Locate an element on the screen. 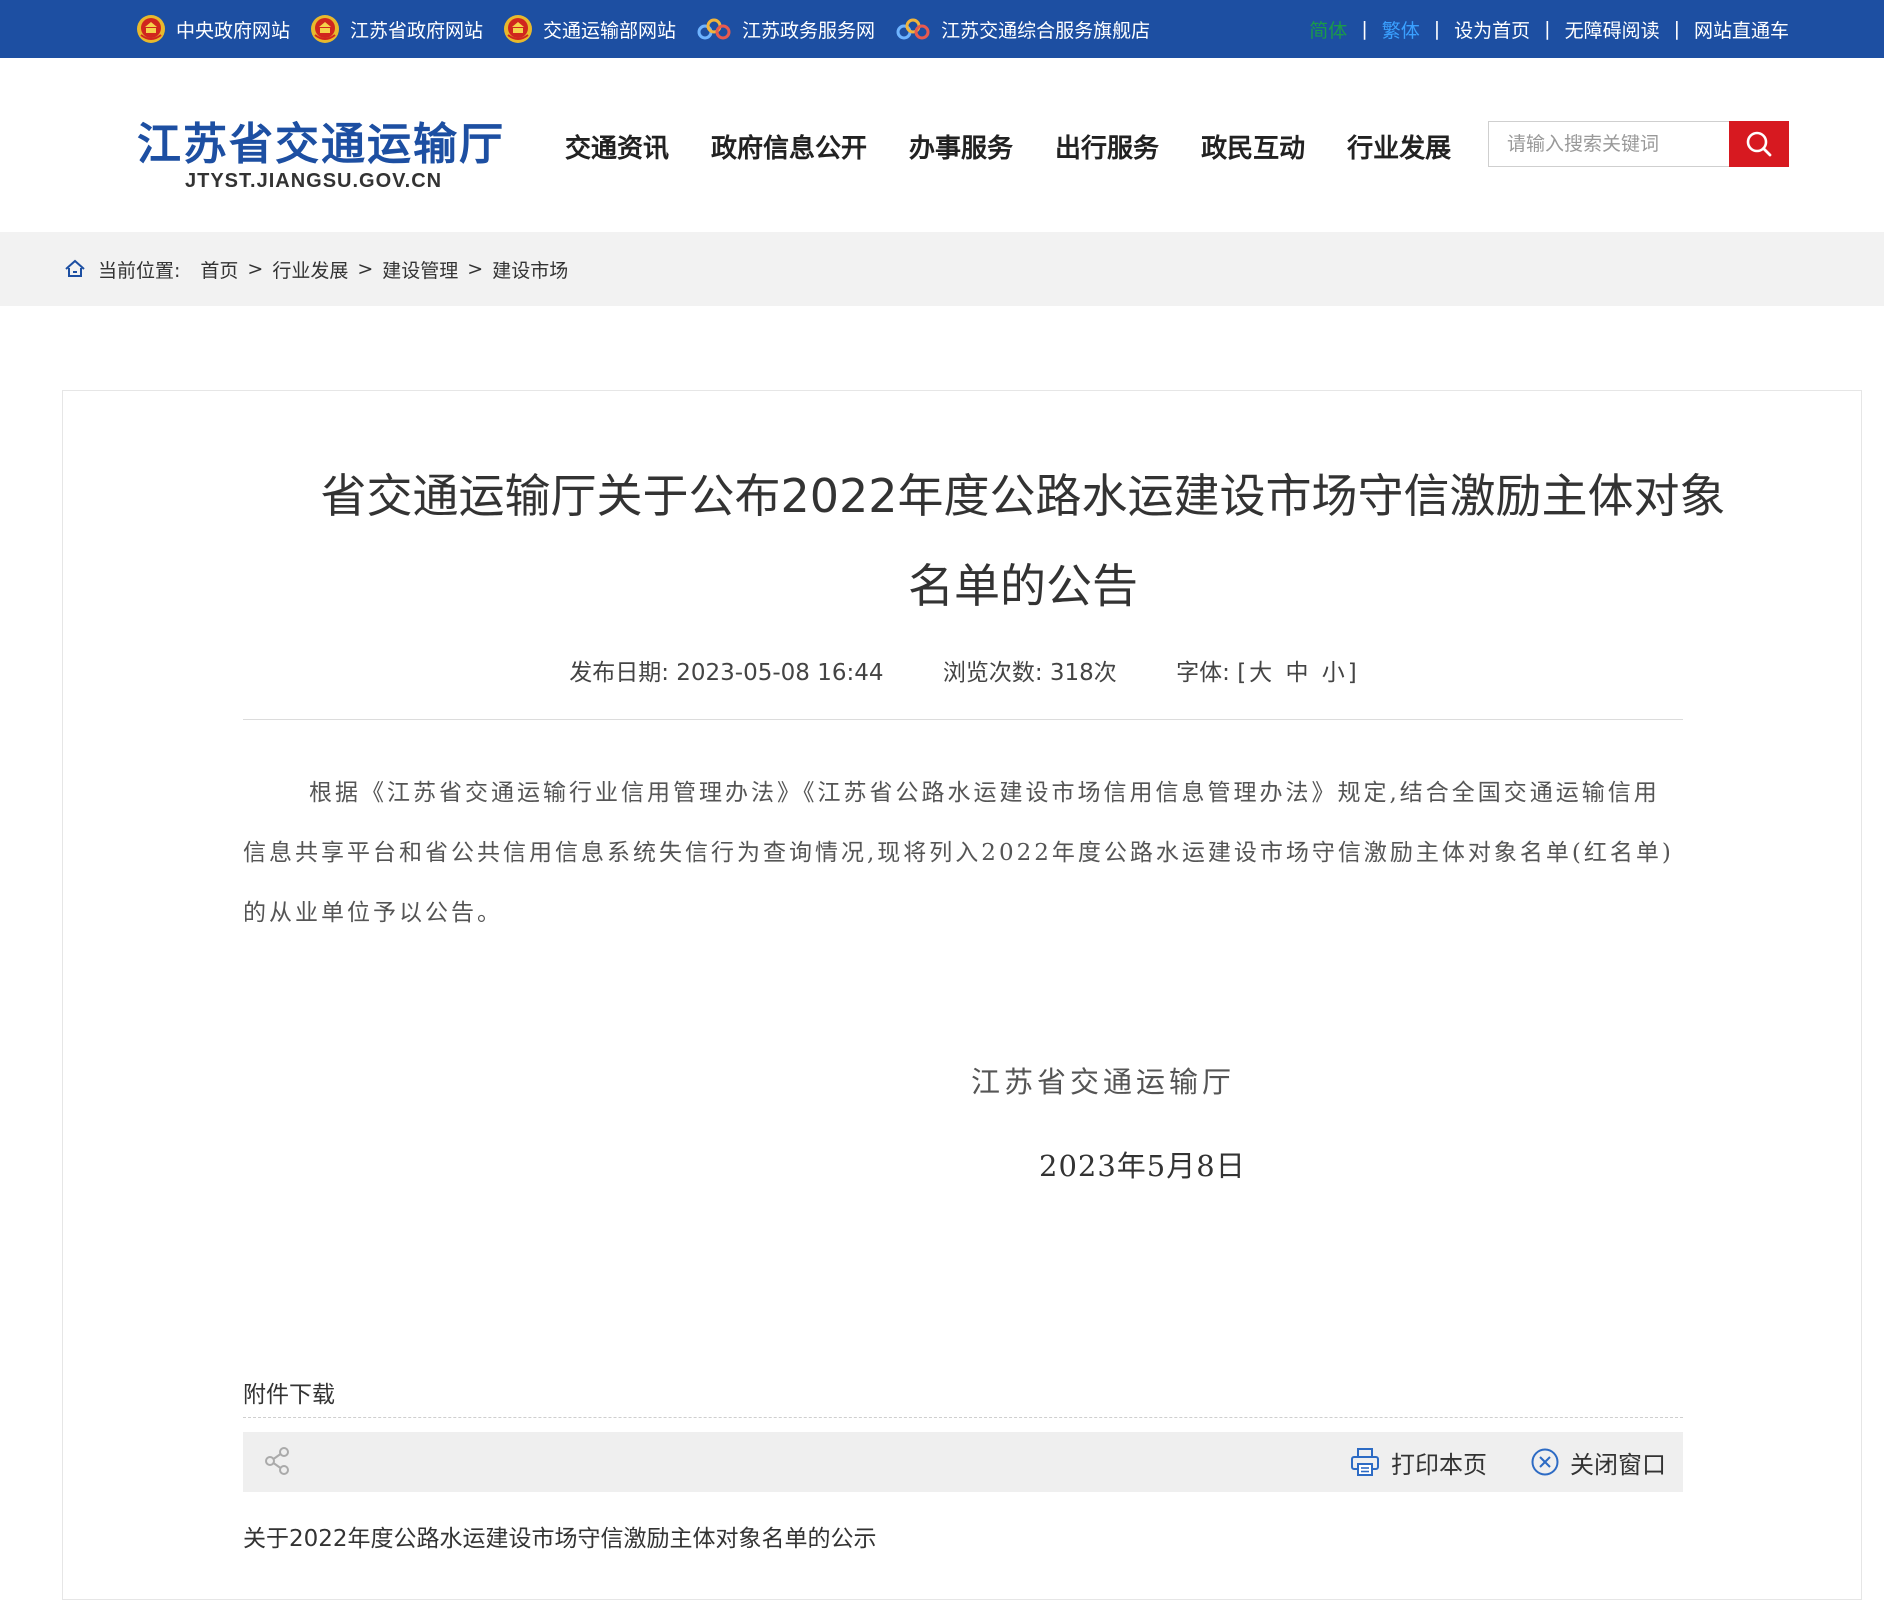 Image resolution: width=1884 pixels, height=1614 pixels. printer-icon is located at coordinates (1365, 1462).